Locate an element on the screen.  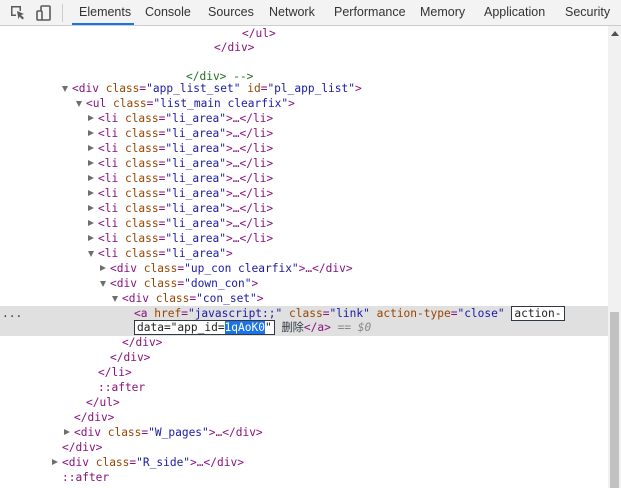
inspect-element-icon is located at coordinates (18, 13).